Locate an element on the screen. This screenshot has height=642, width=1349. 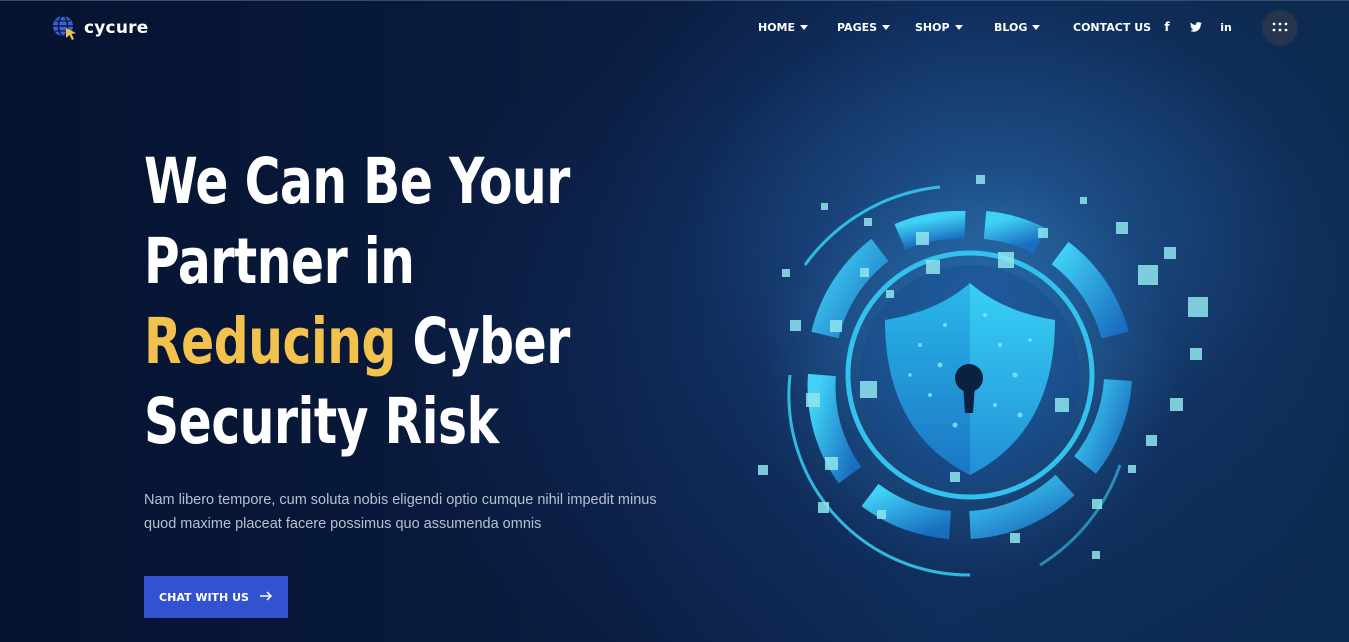
twitter-icon is located at coordinates (1196, 27).